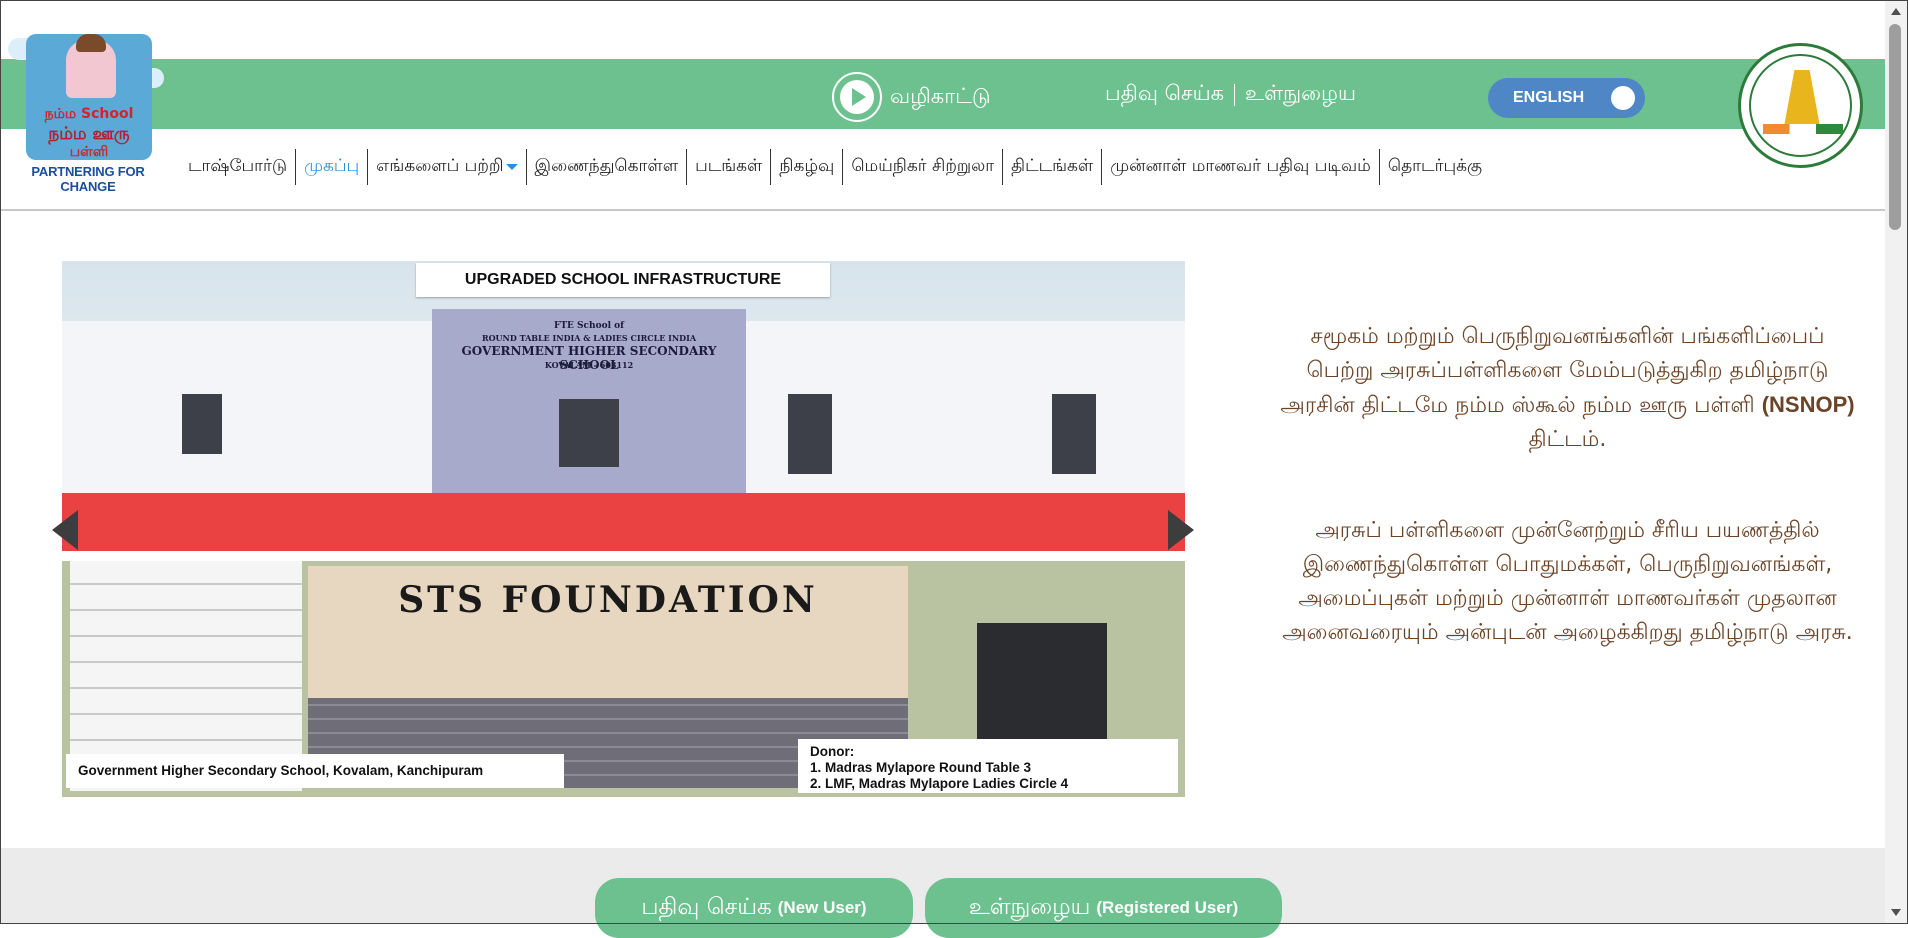 This screenshot has height=938, width=1908. What do you see at coordinates (1623, 98) in the screenshot?
I see `toggle-knob` at bounding box center [1623, 98].